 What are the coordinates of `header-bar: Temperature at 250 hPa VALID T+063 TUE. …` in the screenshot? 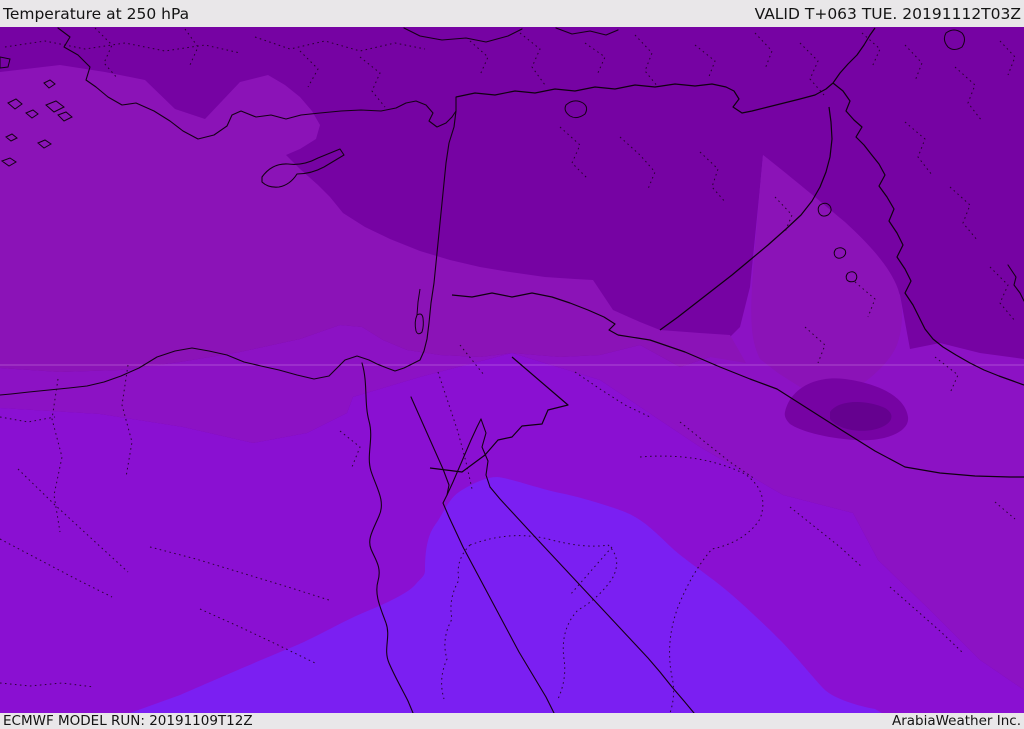 It's located at (512, 13).